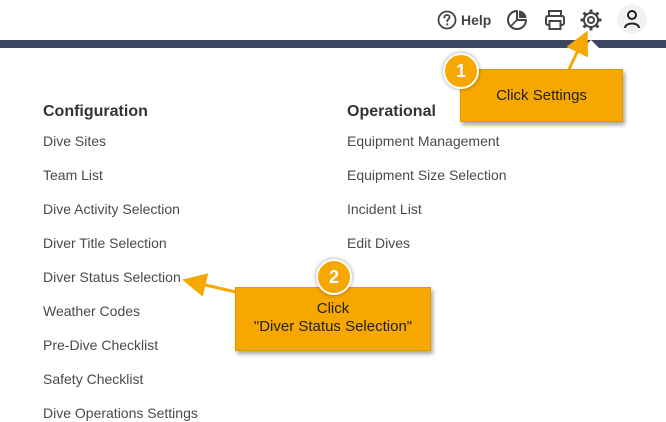 This screenshot has width=666, height=422. I want to click on step-badge-1: 1, so click(461, 71).